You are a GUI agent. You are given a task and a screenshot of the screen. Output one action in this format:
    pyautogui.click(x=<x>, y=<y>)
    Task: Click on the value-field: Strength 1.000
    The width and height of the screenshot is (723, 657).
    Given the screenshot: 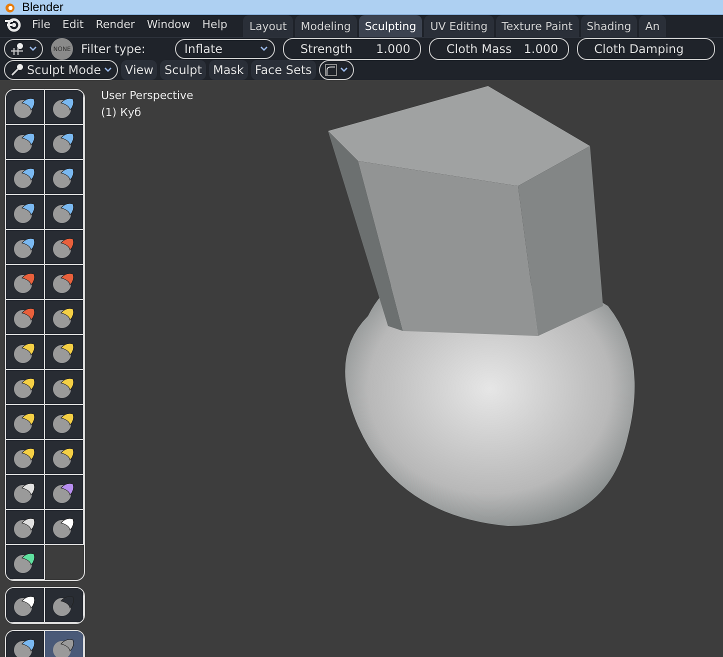 What is the action you would take?
    pyautogui.click(x=352, y=49)
    